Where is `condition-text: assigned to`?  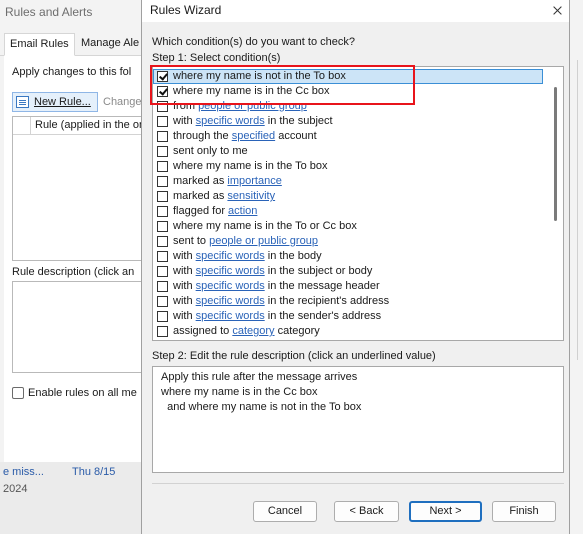 condition-text: assigned to is located at coordinates (203, 331).